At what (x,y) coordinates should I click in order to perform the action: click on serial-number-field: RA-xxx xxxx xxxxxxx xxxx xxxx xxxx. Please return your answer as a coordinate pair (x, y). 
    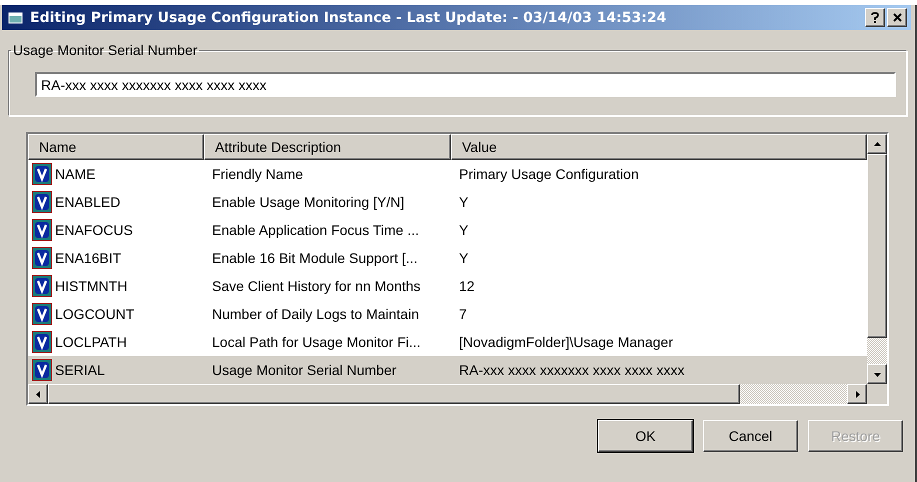
    Looking at the image, I should click on (465, 84).